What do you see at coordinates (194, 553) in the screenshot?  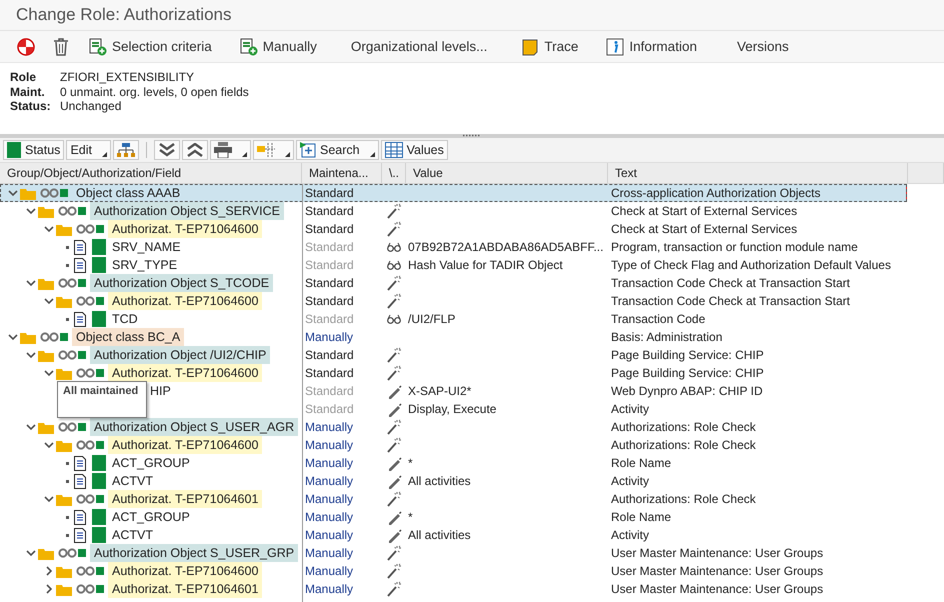 I see `tree-node-label: Authorization Object S_USER_GRP` at bounding box center [194, 553].